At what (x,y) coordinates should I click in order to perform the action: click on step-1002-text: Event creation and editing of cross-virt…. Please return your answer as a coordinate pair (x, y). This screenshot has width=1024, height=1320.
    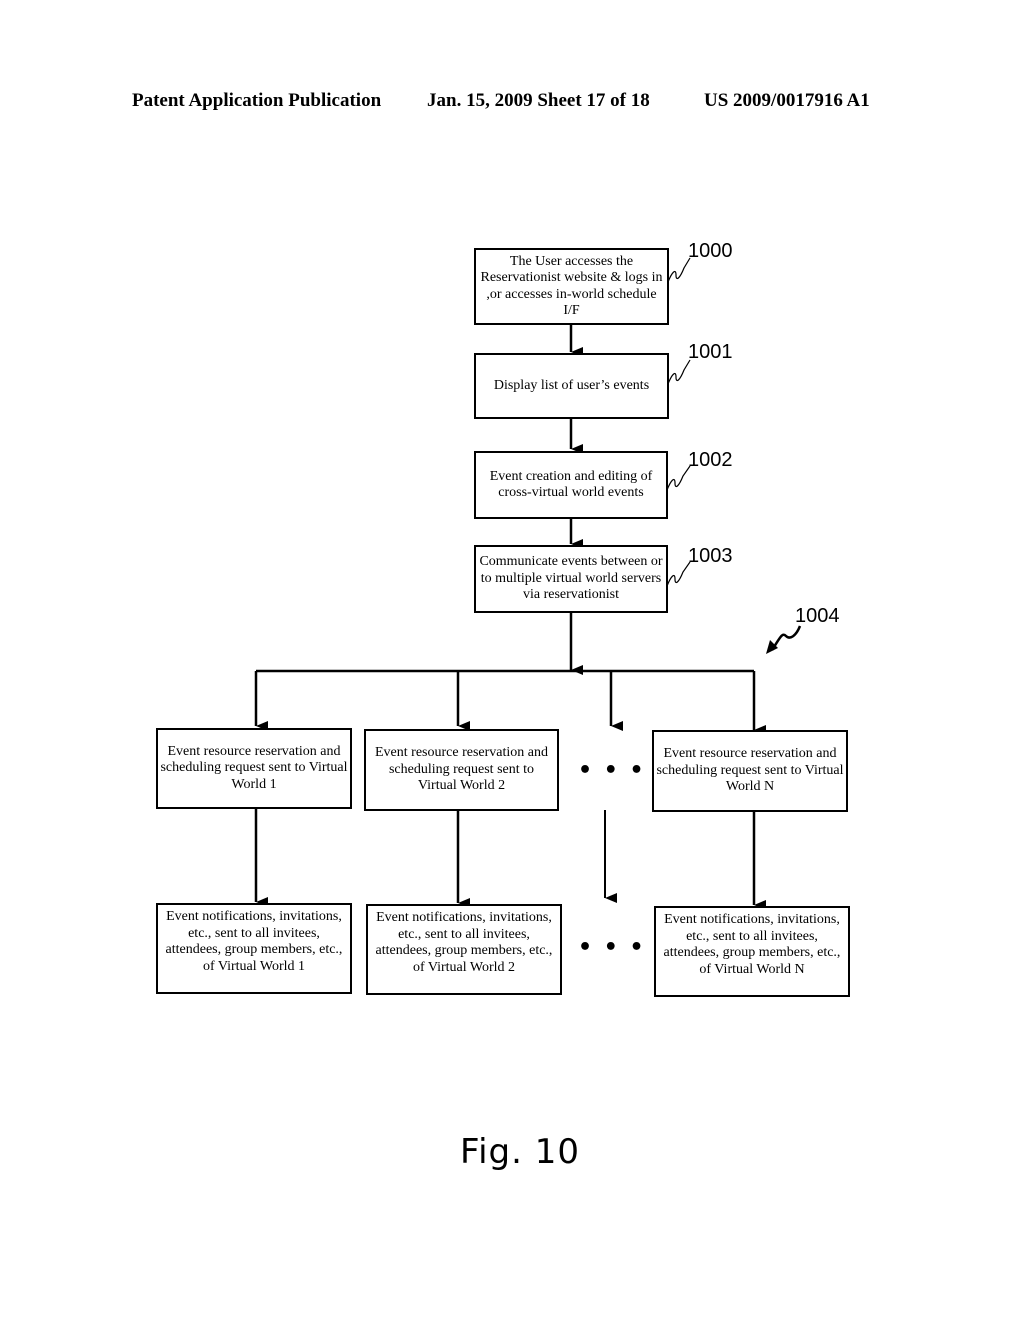
    Looking at the image, I should click on (571, 484).